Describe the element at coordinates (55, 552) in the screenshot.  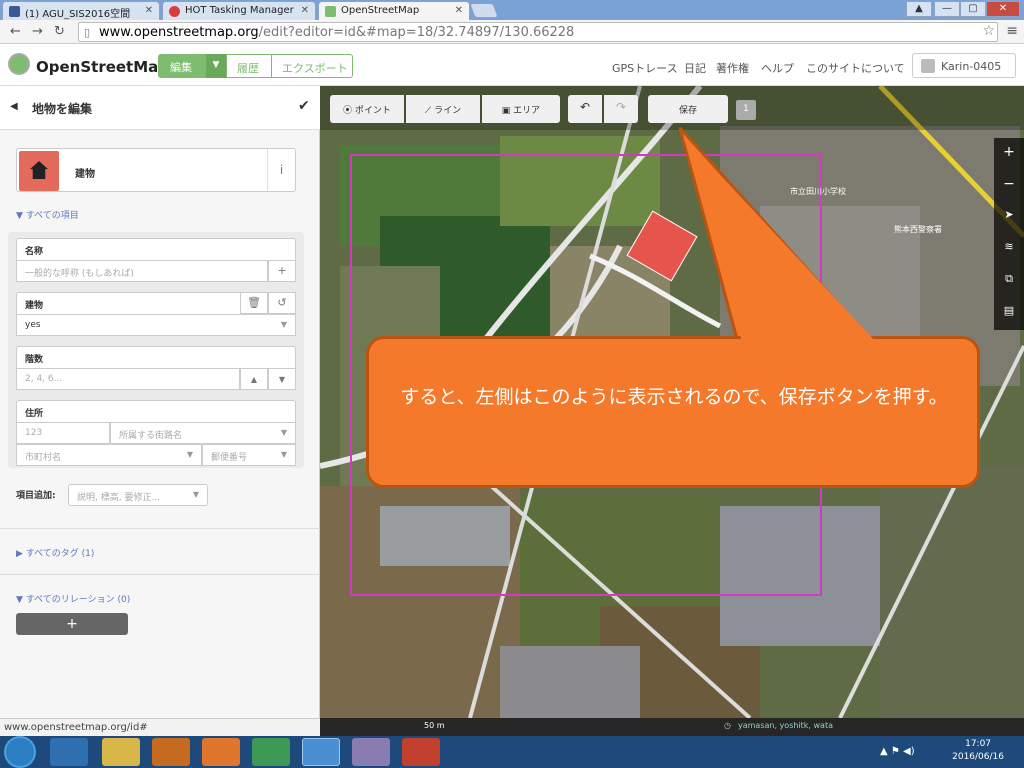
I see `all-tags-toggle: ▶ すべてのタグ (1)` at that location.